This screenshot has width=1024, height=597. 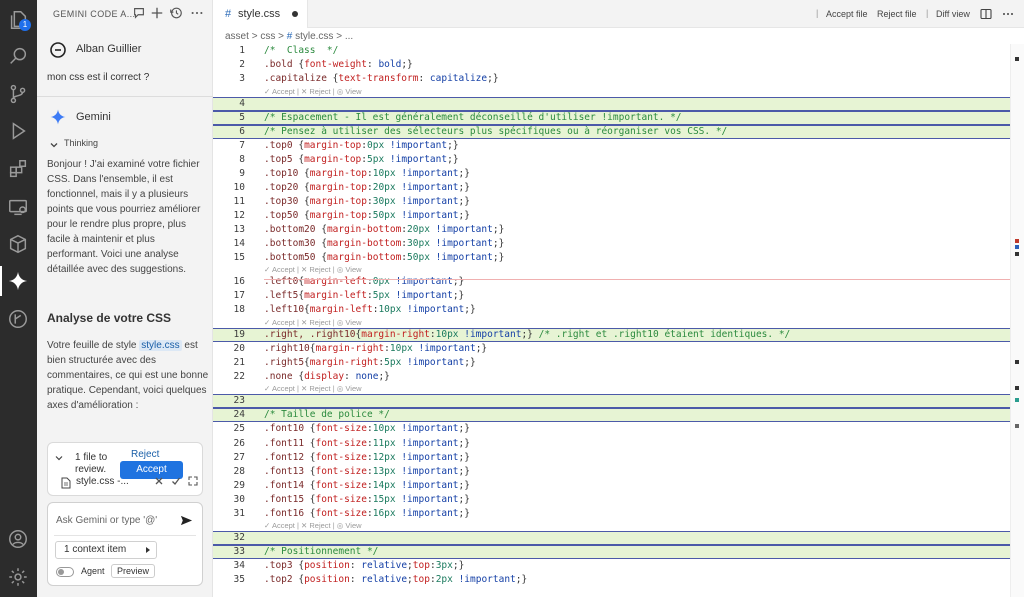 I want to click on code-line: 8 .top5 {margin-top:5px !important;}, so click(x=611, y=160).